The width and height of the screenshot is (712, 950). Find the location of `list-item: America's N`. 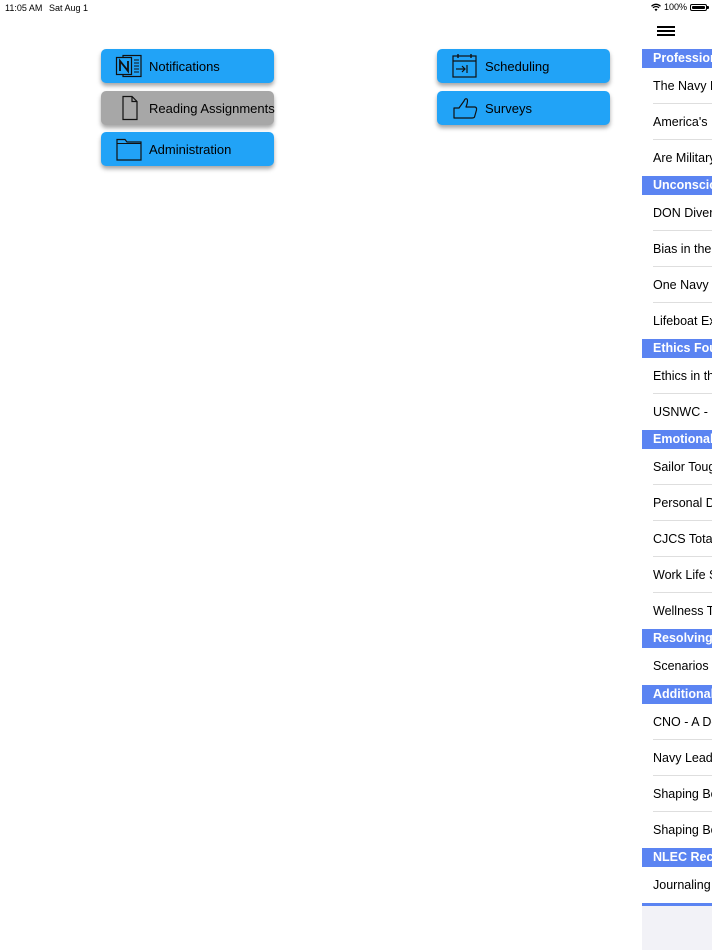

list-item: America's N is located at coordinates (677, 122).